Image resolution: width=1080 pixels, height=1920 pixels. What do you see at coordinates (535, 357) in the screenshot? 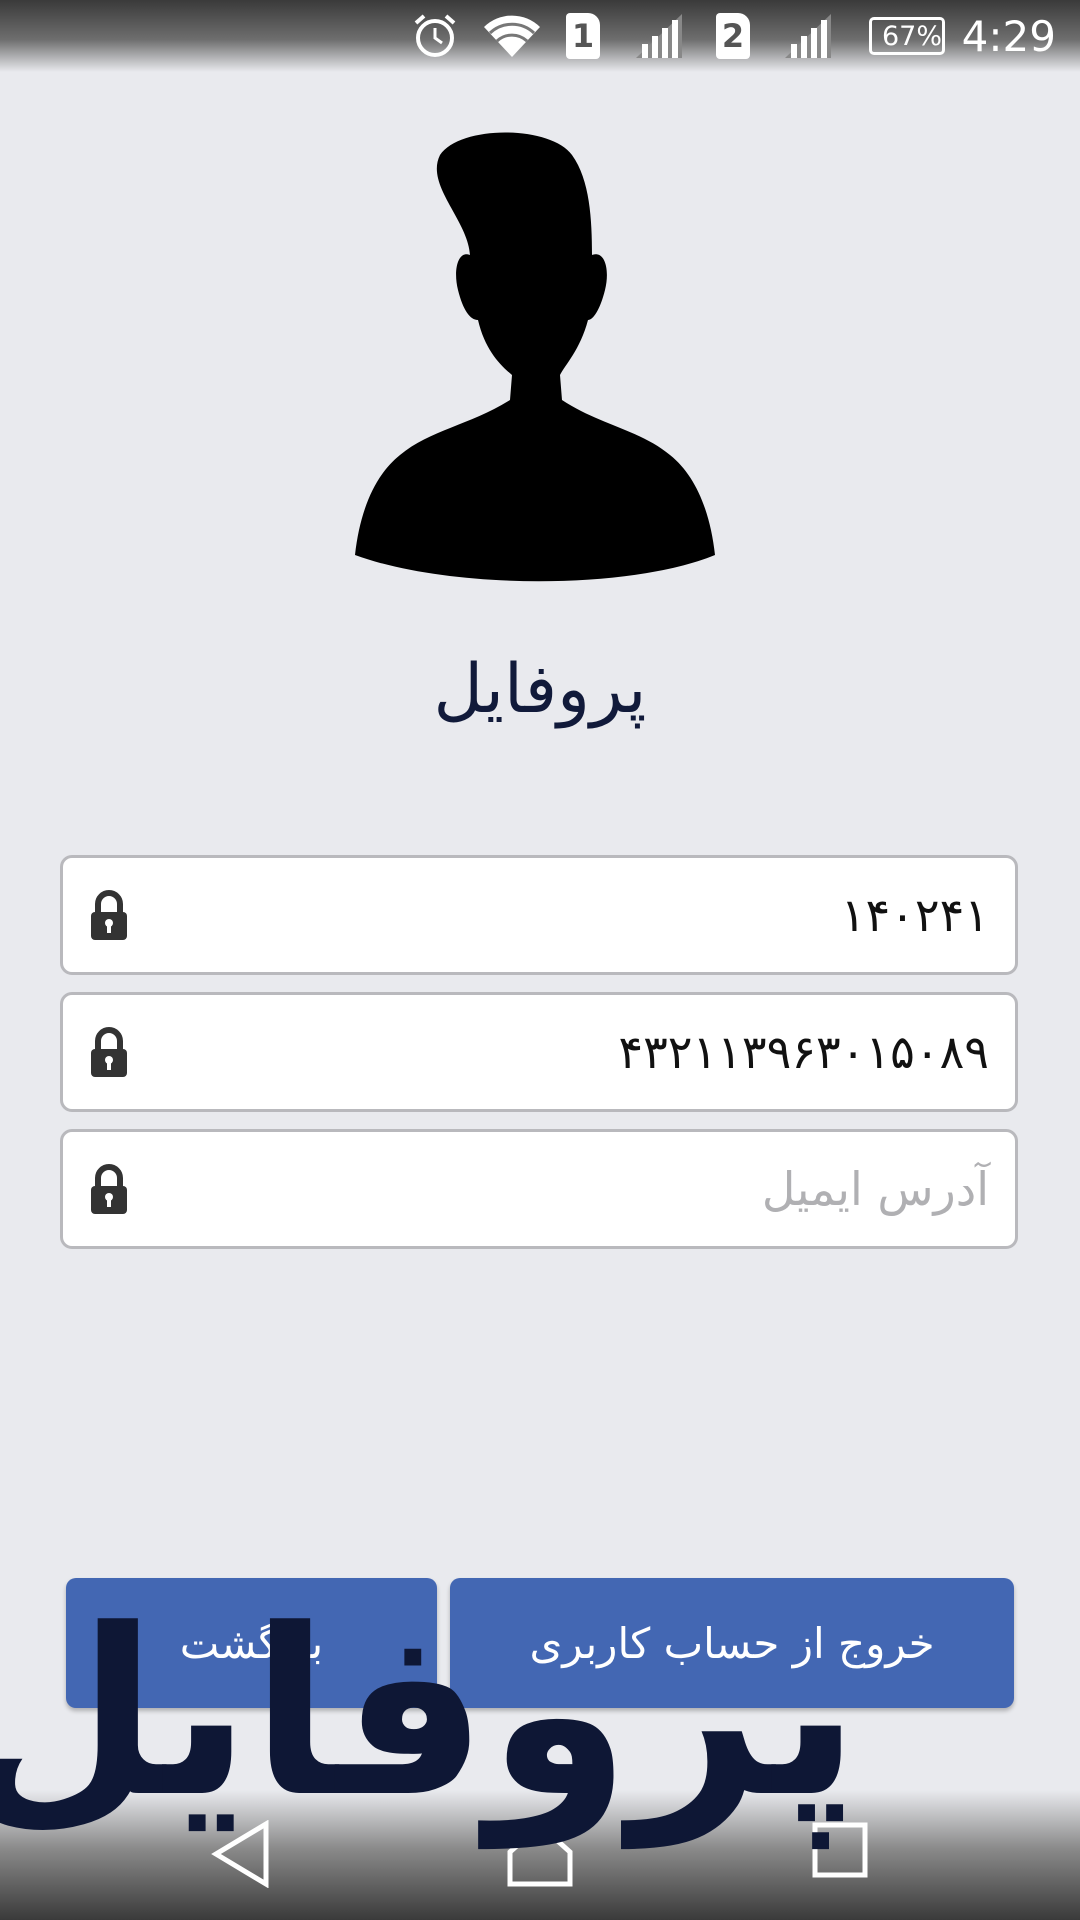
I see `avatar-silhouette` at bounding box center [535, 357].